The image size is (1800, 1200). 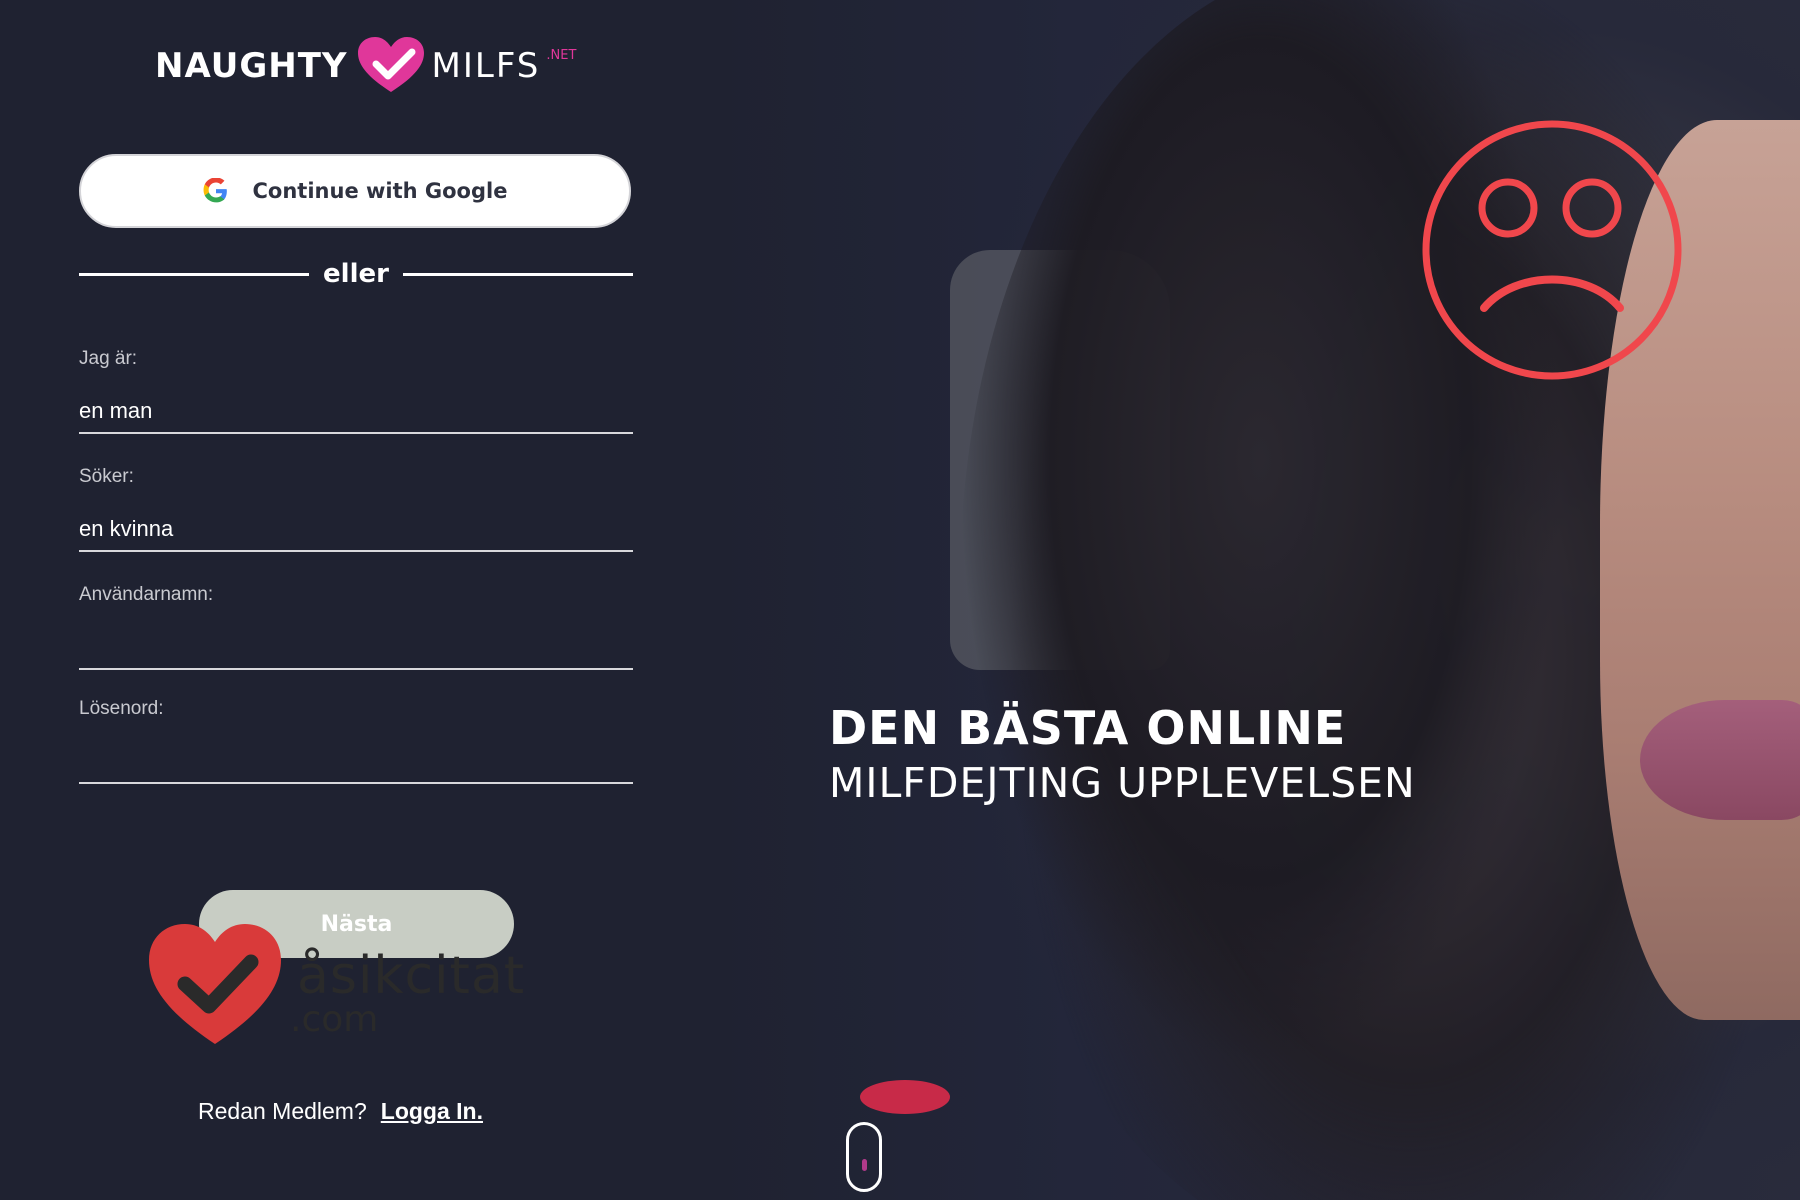 What do you see at coordinates (411, 976) in the screenshot?
I see `watermark-name: åsikcitat` at bounding box center [411, 976].